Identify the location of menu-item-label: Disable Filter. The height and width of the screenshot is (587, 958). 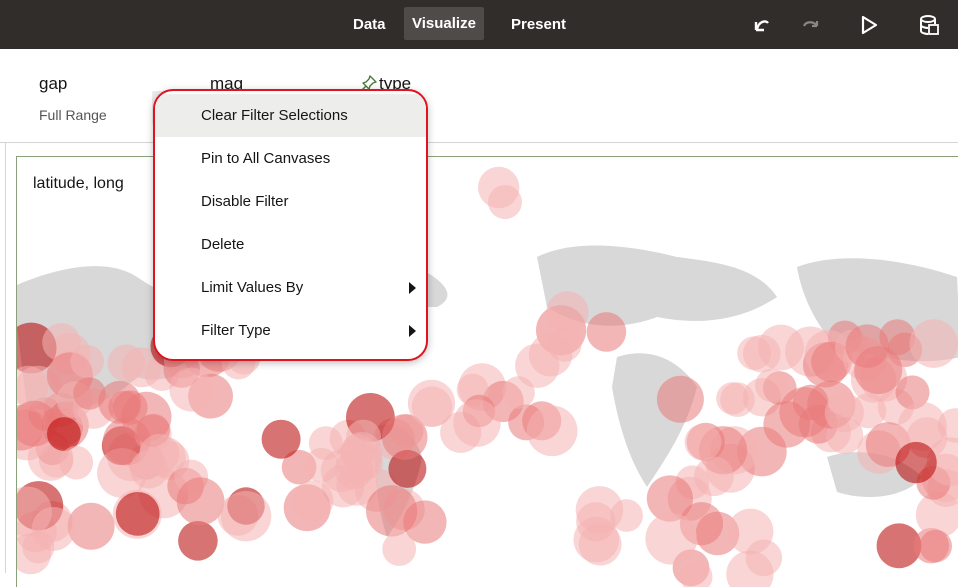
(245, 201).